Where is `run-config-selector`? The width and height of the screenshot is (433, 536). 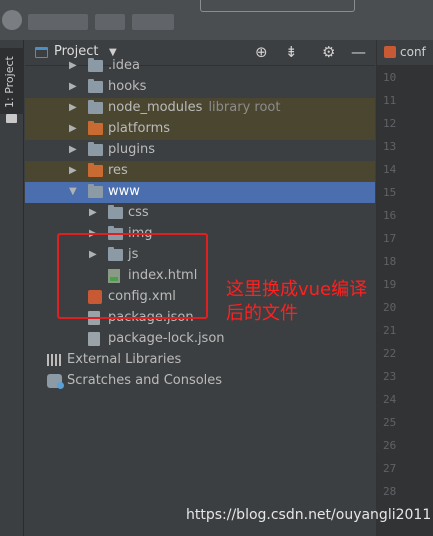
run-config-selector is located at coordinates (277, 6).